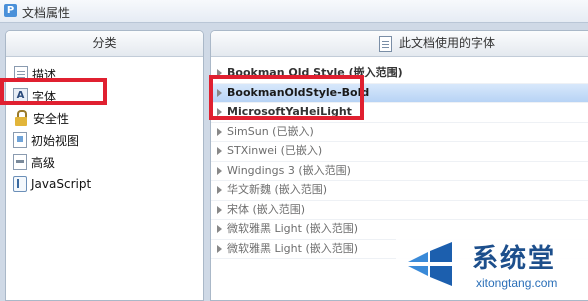  Describe the element at coordinates (517, 283) in the screenshot. I see `watermark-url: xitongtang.com` at that location.